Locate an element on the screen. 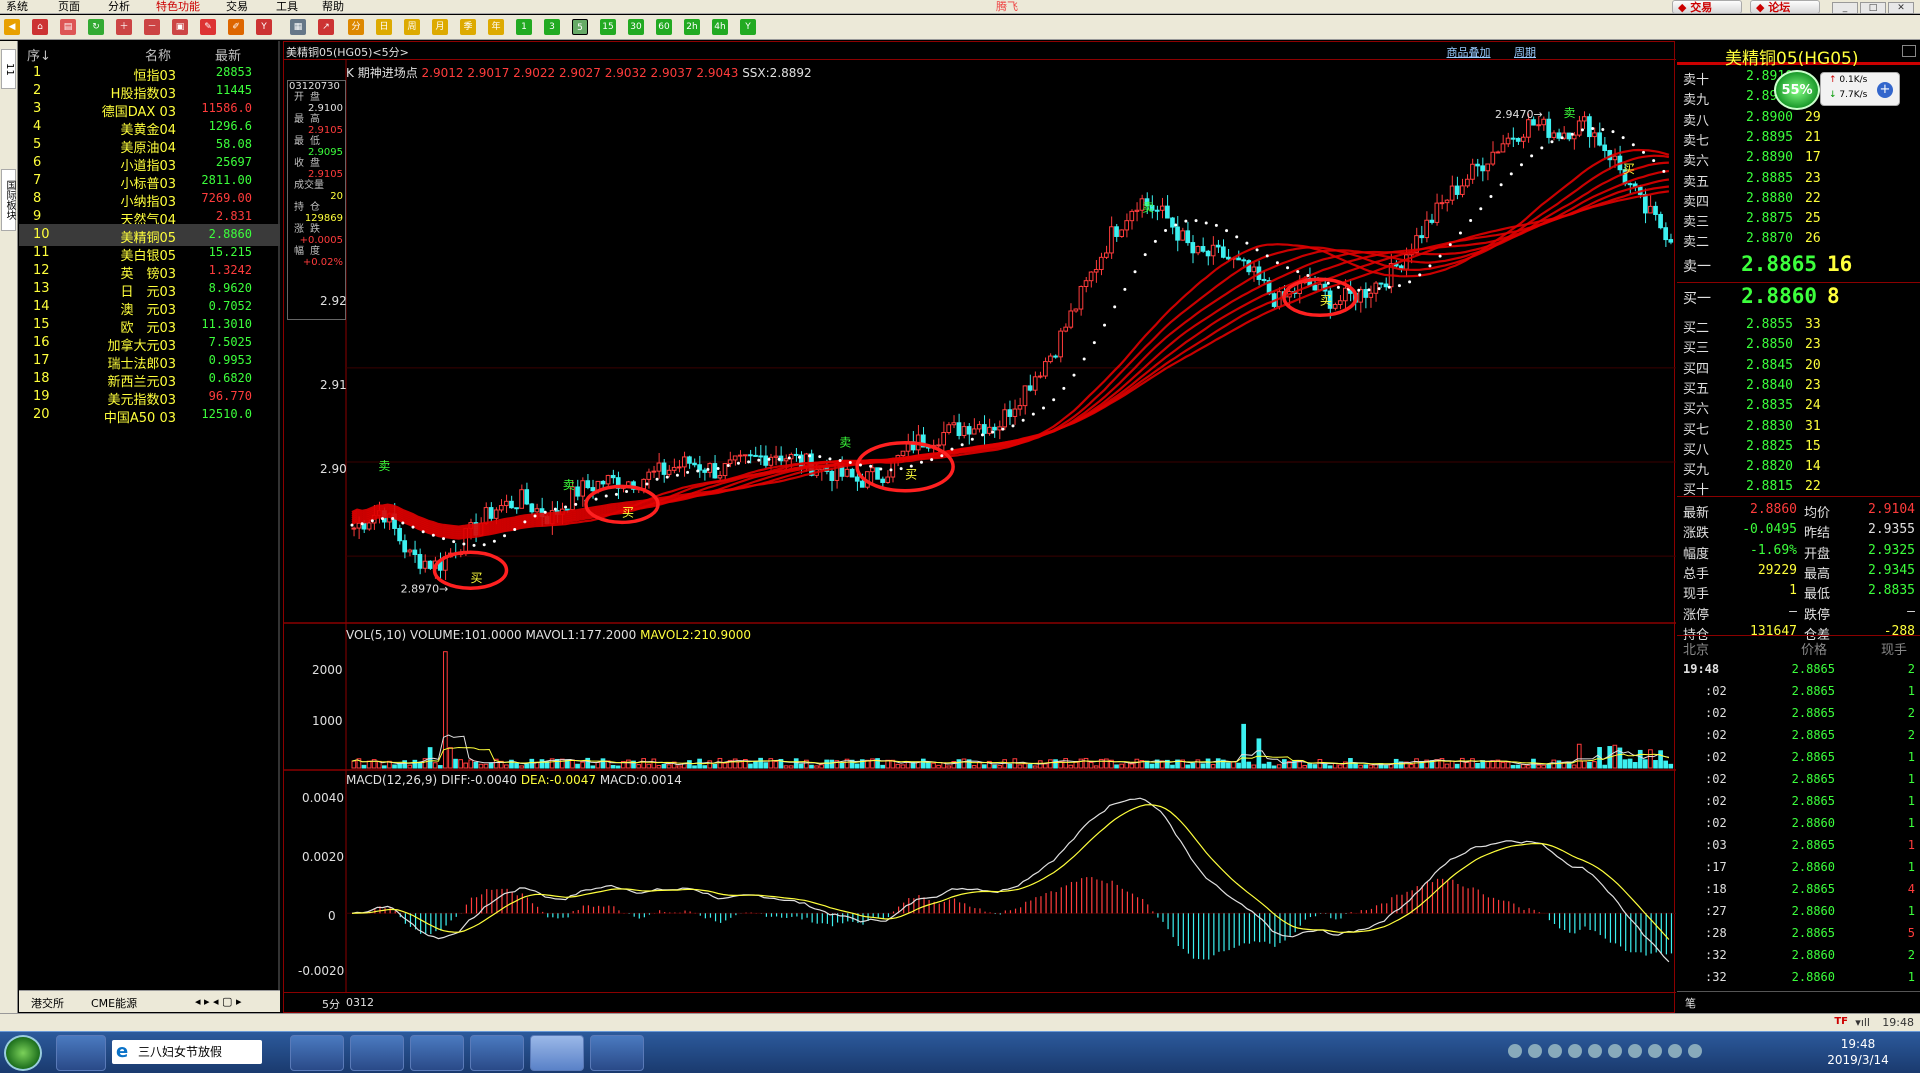 This screenshot has width=1920, height=1073. period-tick-icon: 分 is located at coordinates (356, 27).